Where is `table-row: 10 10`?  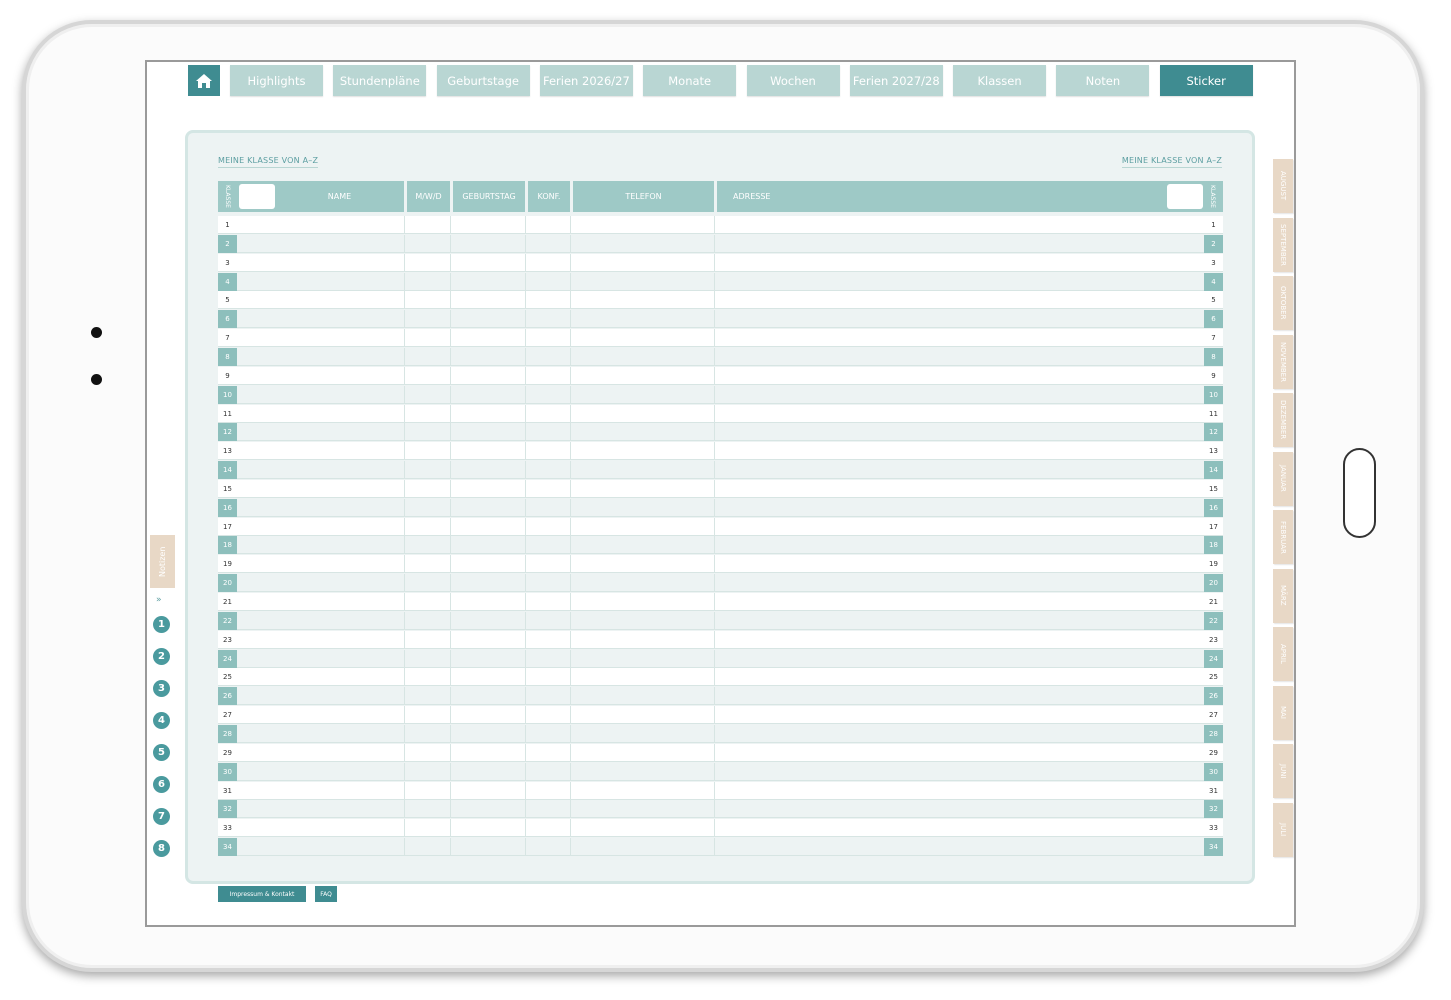 table-row: 10 10 is located at coordinates (720, 394).